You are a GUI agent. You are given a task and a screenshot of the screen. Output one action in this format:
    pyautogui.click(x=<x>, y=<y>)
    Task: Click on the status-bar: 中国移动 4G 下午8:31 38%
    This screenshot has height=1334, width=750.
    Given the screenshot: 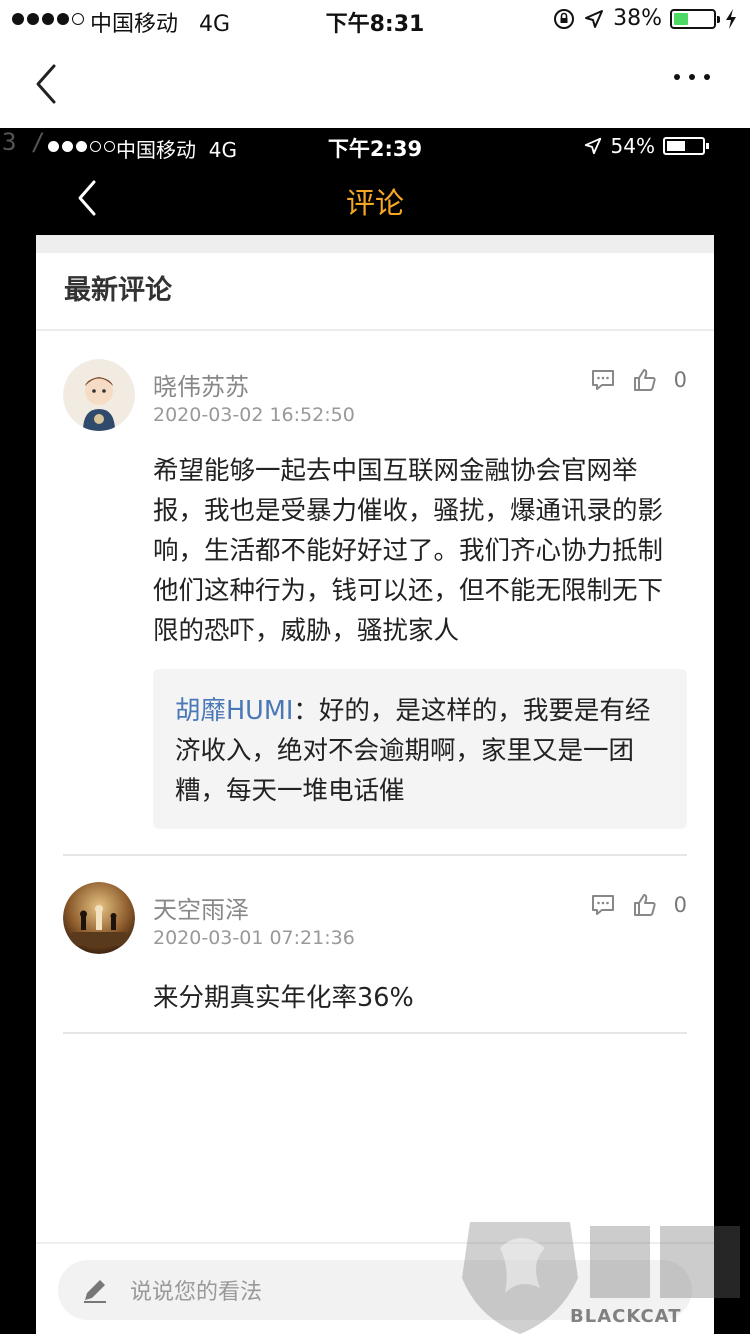 What is the action you would take?
    pyautogui.click(x=375, y=20)
    